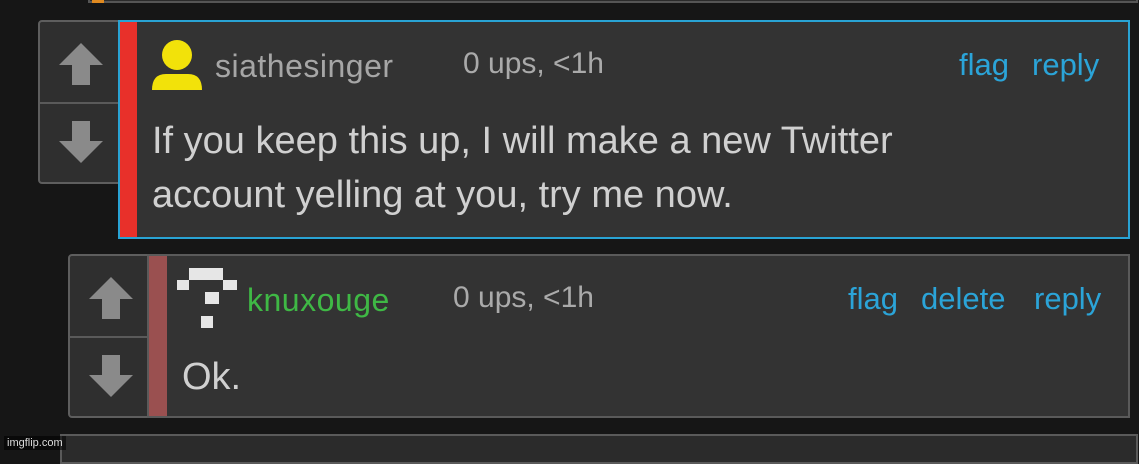  What do you see at coordinates (613, 1) in the screenshot?
I see `previous-comment-edge` at bounding box center [613, 1].